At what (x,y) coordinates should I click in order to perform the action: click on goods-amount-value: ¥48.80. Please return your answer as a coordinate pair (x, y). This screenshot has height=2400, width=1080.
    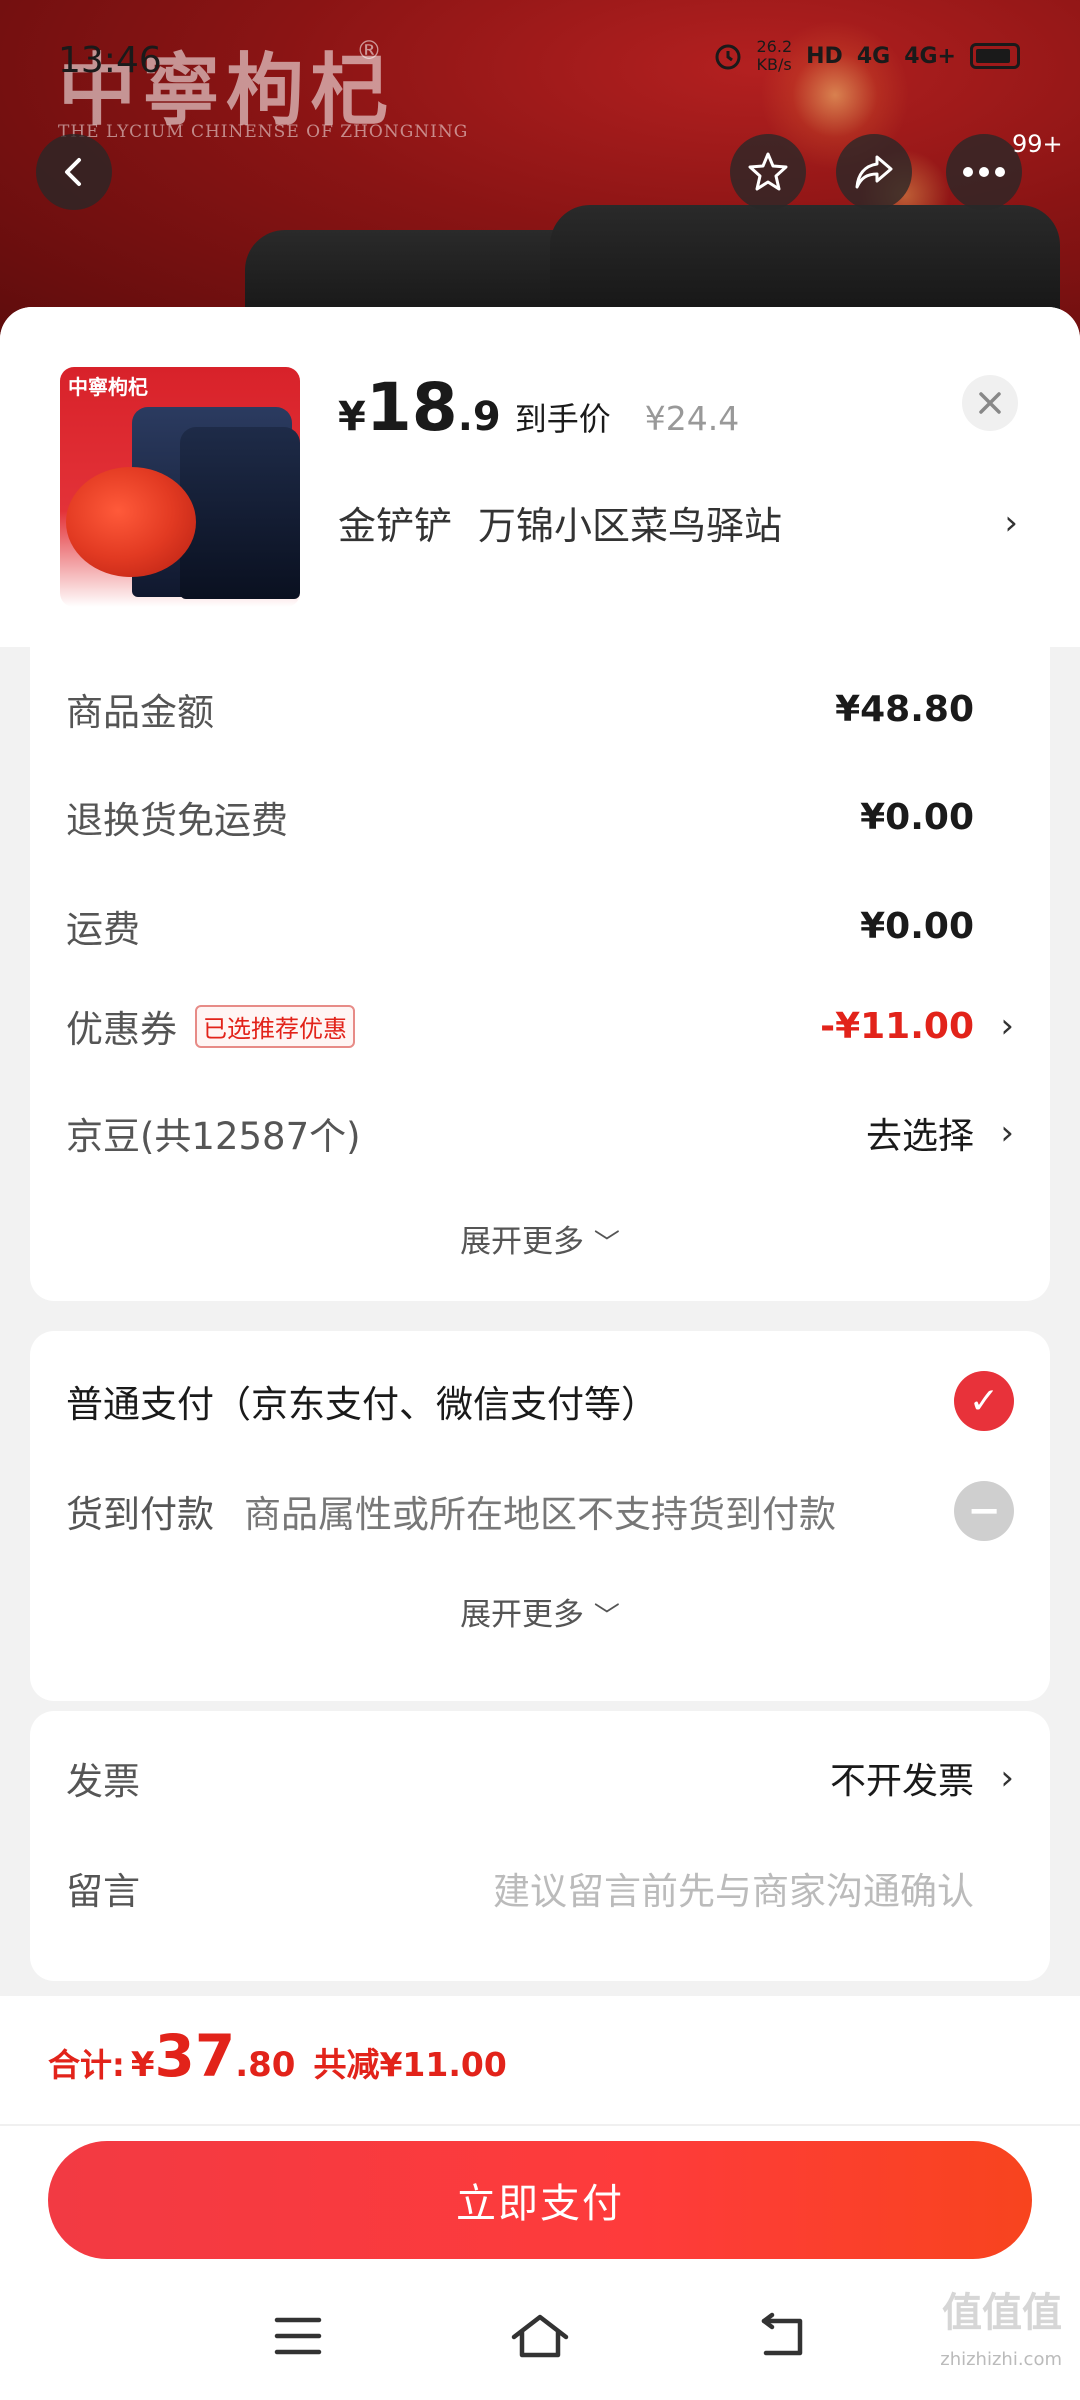
    Looking at the image, I should click on (904, 709).